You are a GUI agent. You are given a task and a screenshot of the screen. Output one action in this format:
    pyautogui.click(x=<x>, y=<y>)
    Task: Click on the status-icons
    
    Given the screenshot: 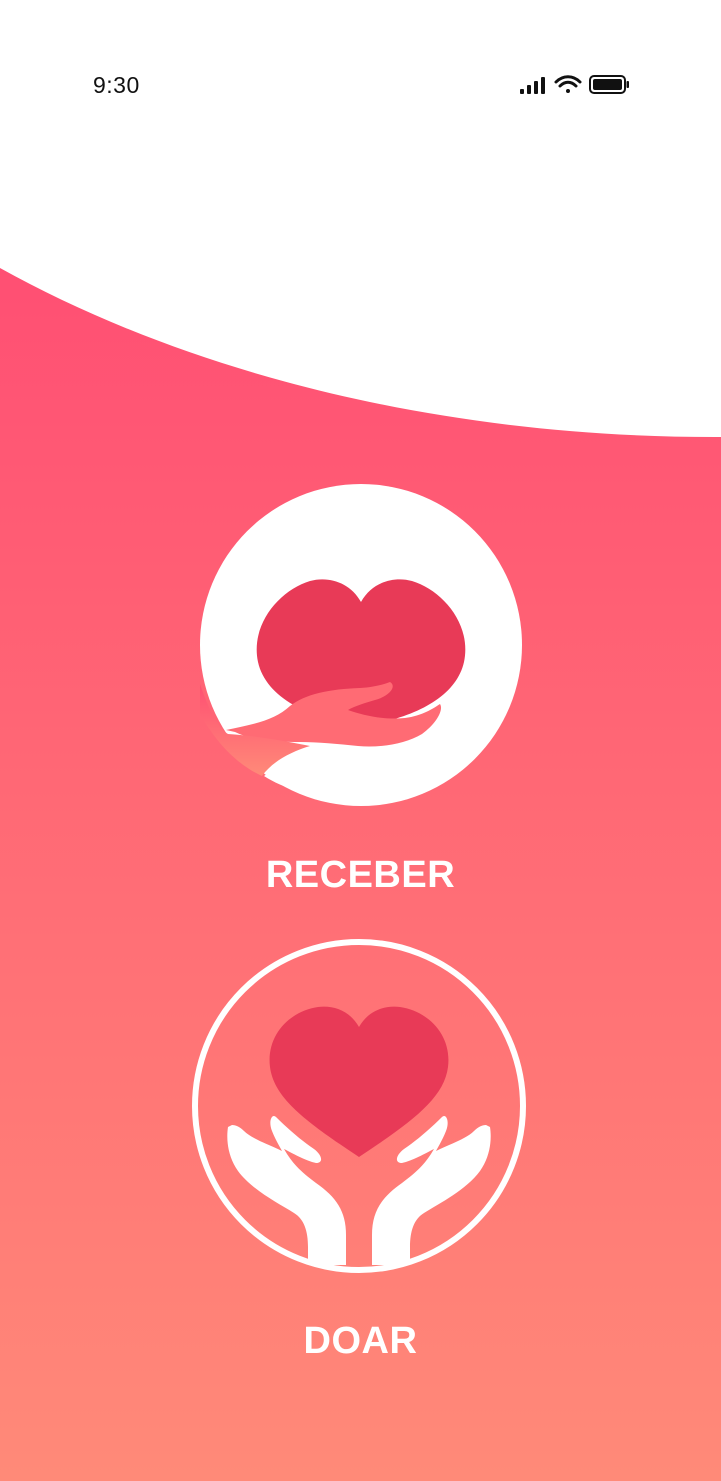 What is the action you would take?
    pyautogui.click(x=574, y=86)
    